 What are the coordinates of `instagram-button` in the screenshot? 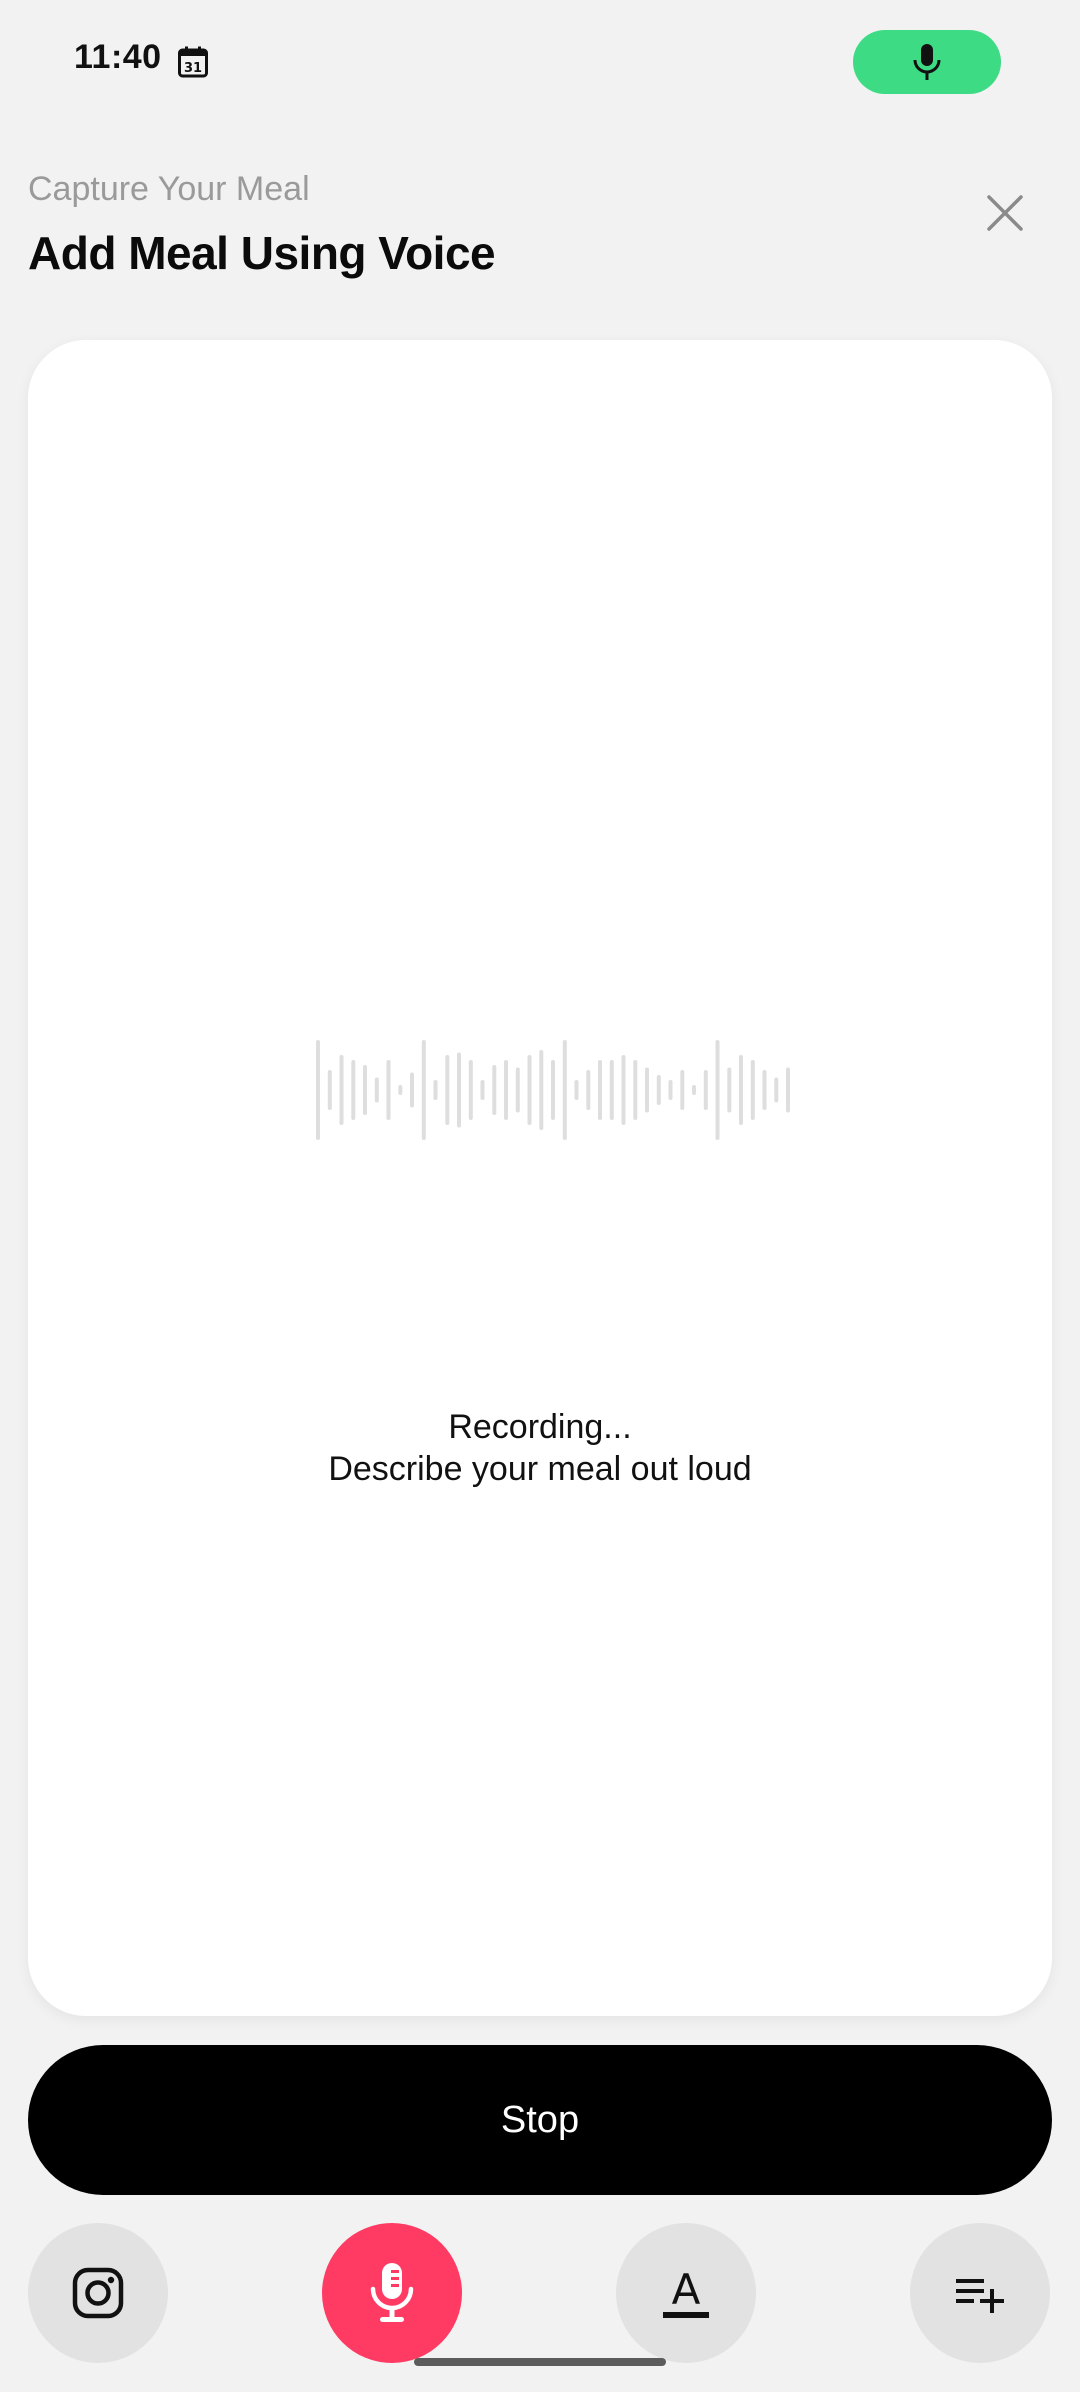 It's located at (98, 2293).